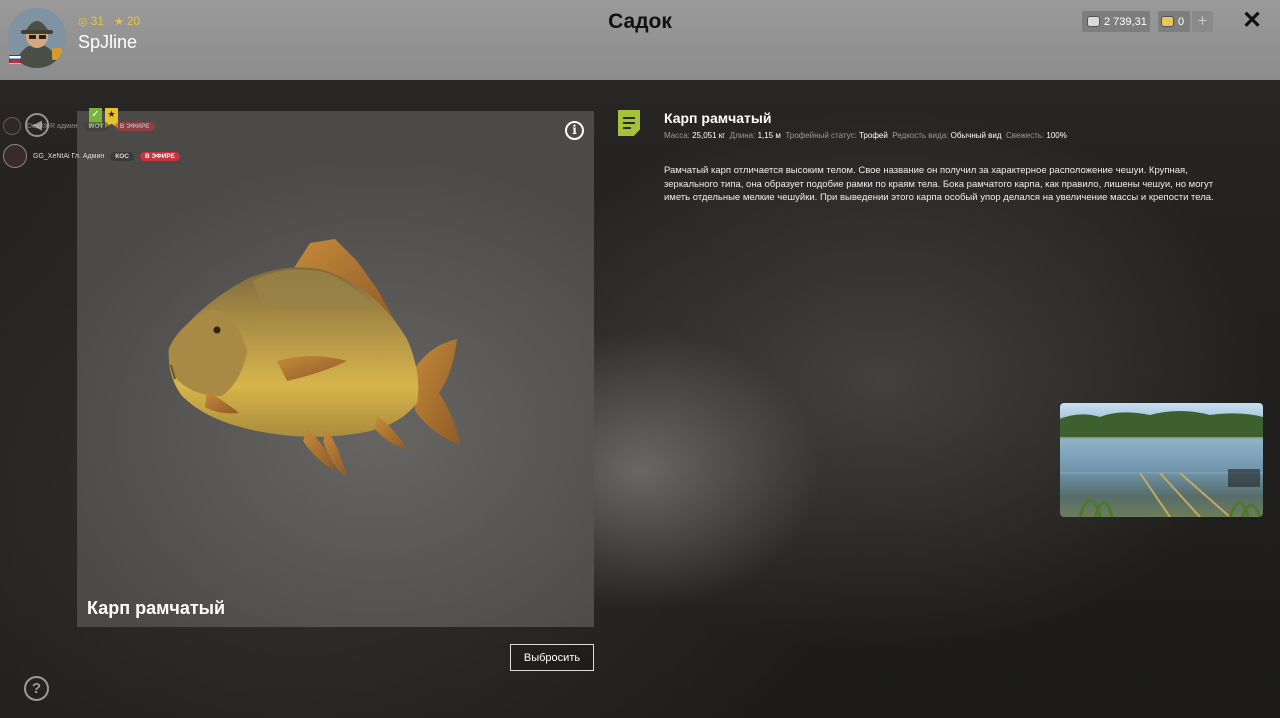 The width and height of the screenshot is (1280, 718). Describe the element at coordinates (640, 40) in the screenshot. I see `top-bar: ◎ 31 ★ 20 SpJline Садок 2 739,31 0 + ✕` at that location.